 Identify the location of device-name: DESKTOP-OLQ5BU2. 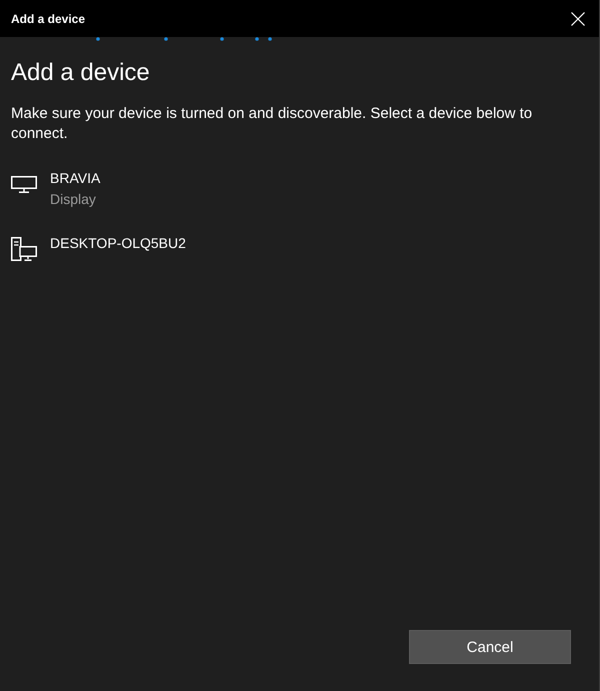
(118, 243).